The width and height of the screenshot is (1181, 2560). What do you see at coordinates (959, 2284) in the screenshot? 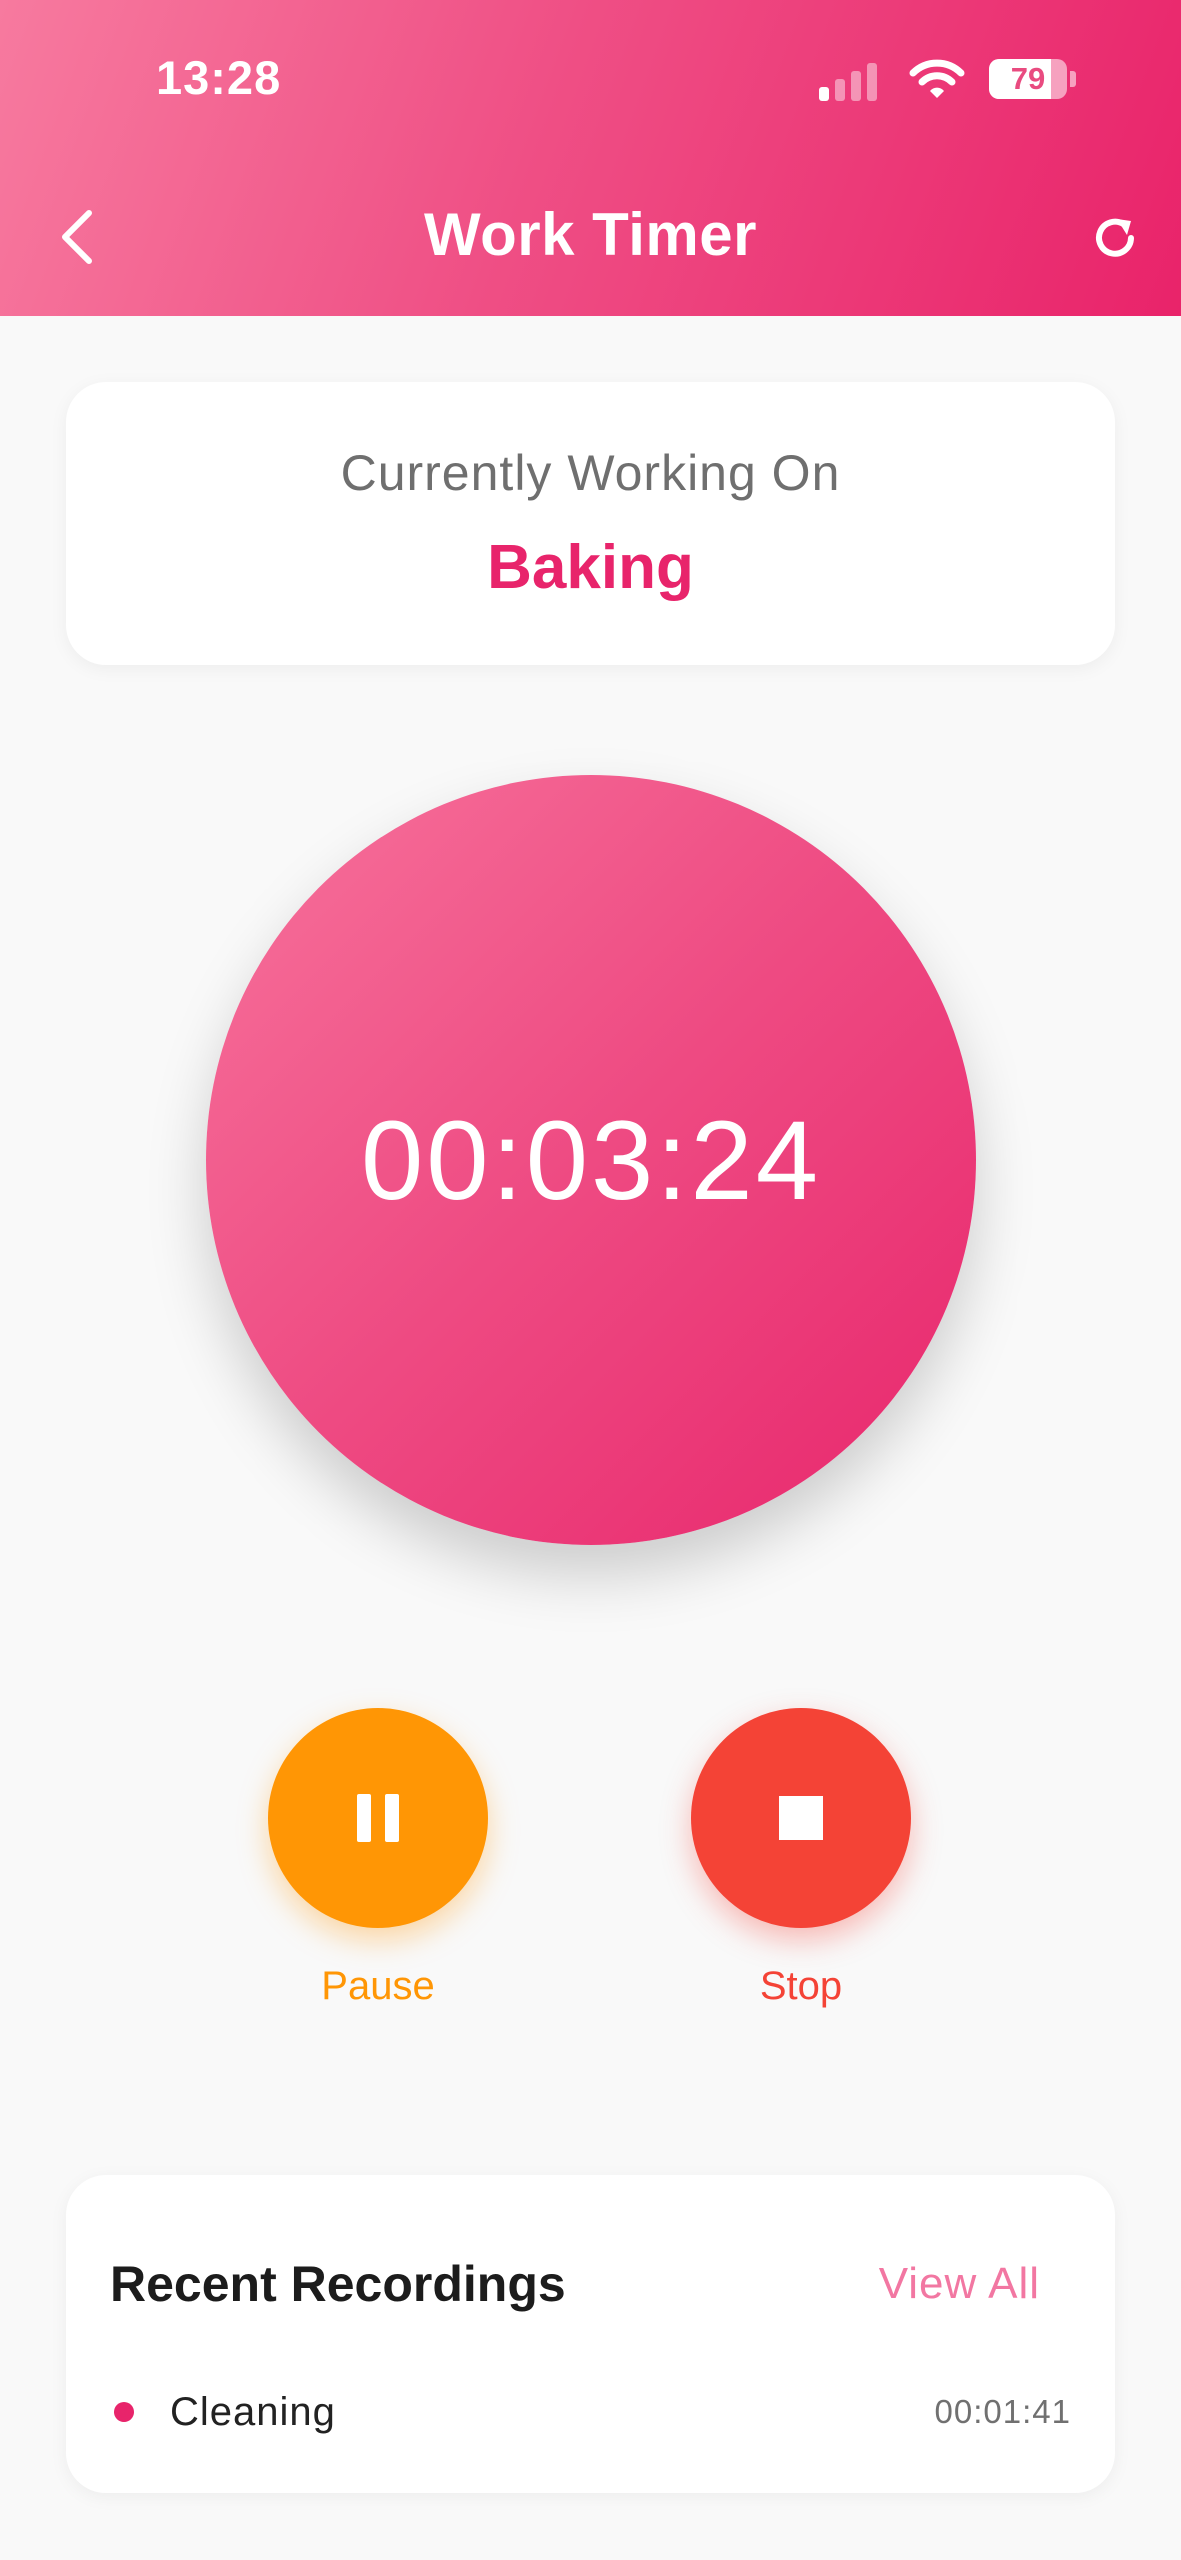
I see `view-all-link: View All` at bounding box center [959, 2284].